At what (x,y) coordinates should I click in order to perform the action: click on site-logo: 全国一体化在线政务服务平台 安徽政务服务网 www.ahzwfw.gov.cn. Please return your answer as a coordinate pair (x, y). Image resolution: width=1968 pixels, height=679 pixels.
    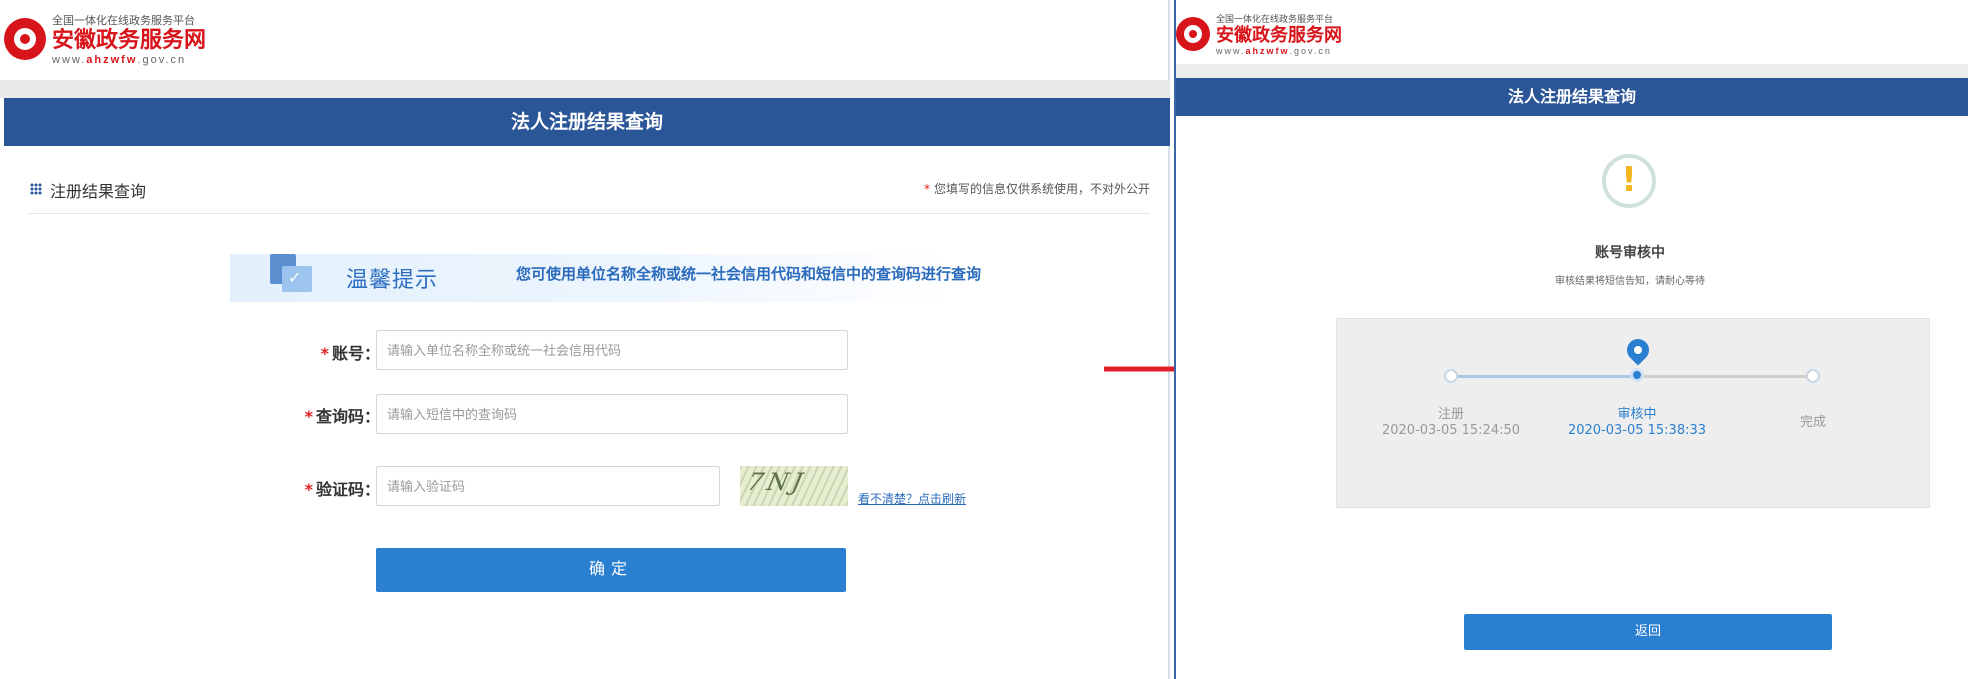
    Looking at the image, I should click on (105, 39).